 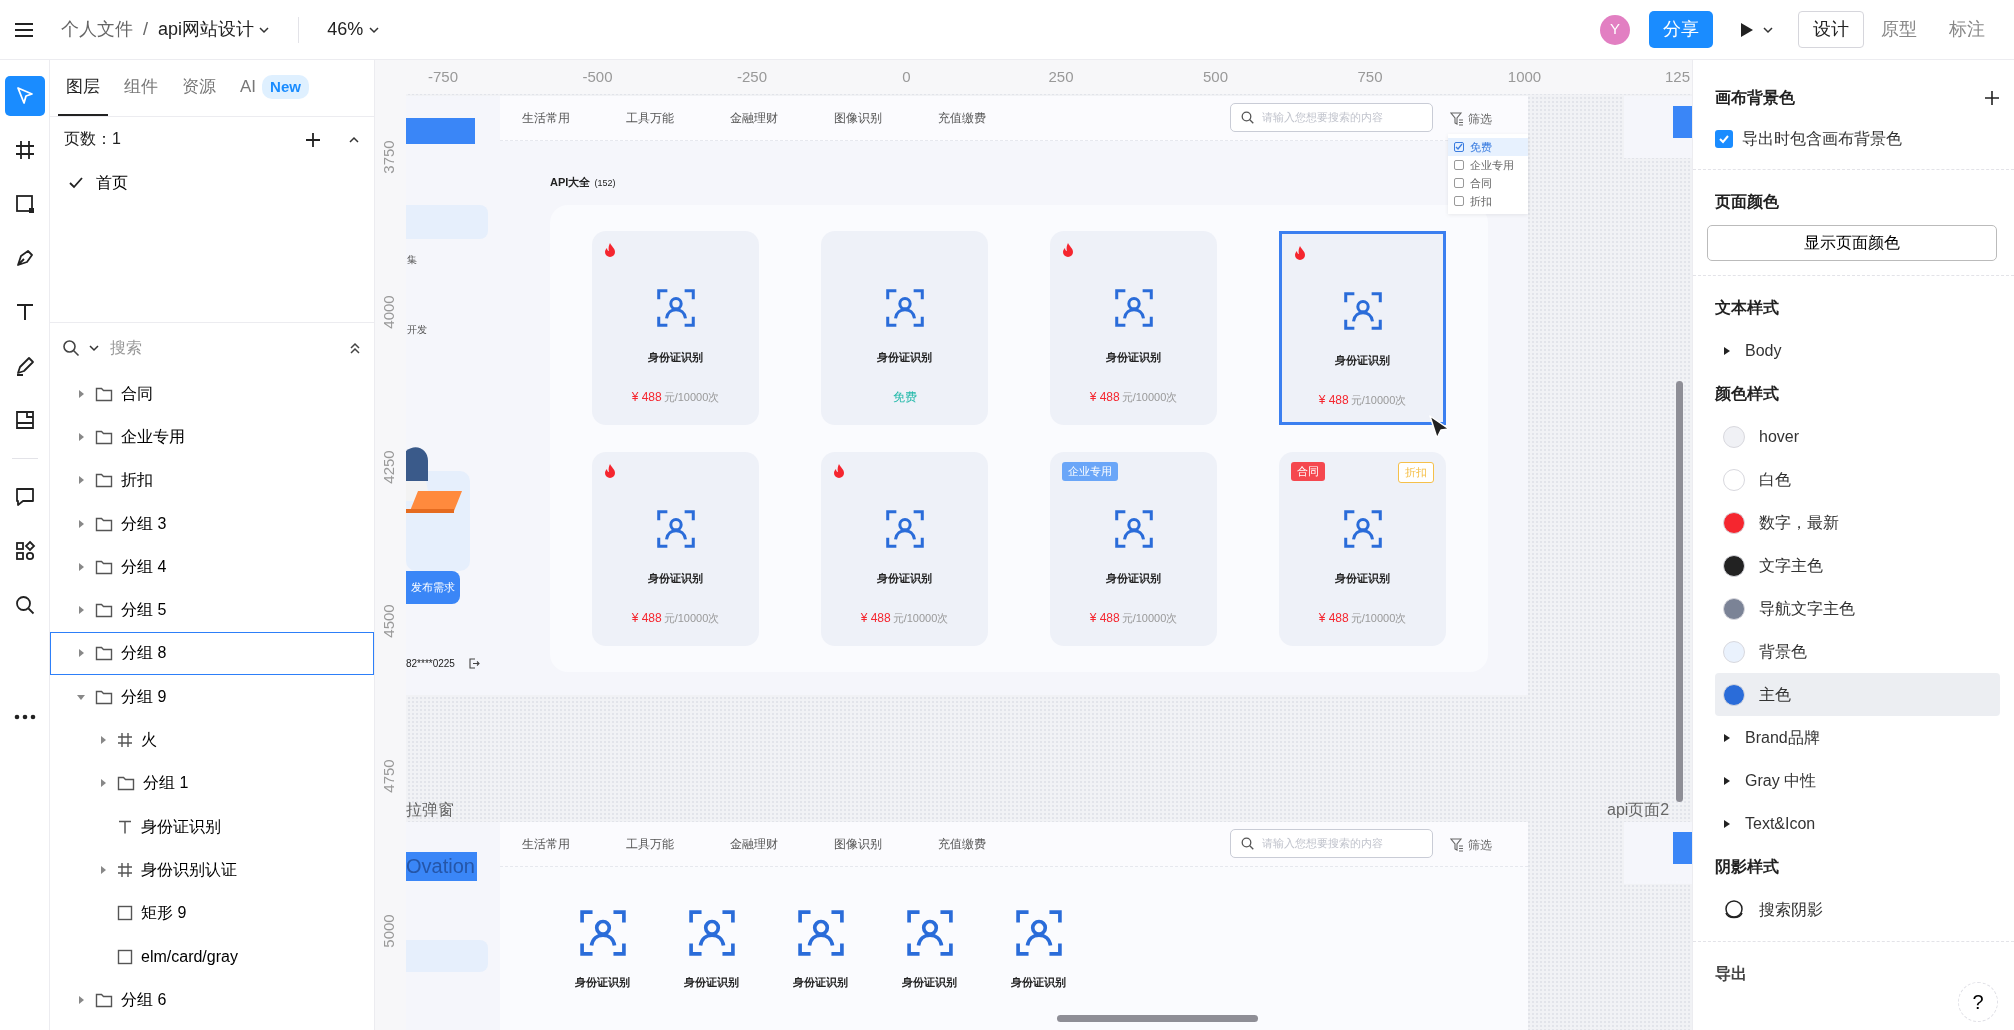 What do you see at coordinates (1488, 183) in the screenshot?
I see `filter-option: 合同` at bounding box center [1488, 183].